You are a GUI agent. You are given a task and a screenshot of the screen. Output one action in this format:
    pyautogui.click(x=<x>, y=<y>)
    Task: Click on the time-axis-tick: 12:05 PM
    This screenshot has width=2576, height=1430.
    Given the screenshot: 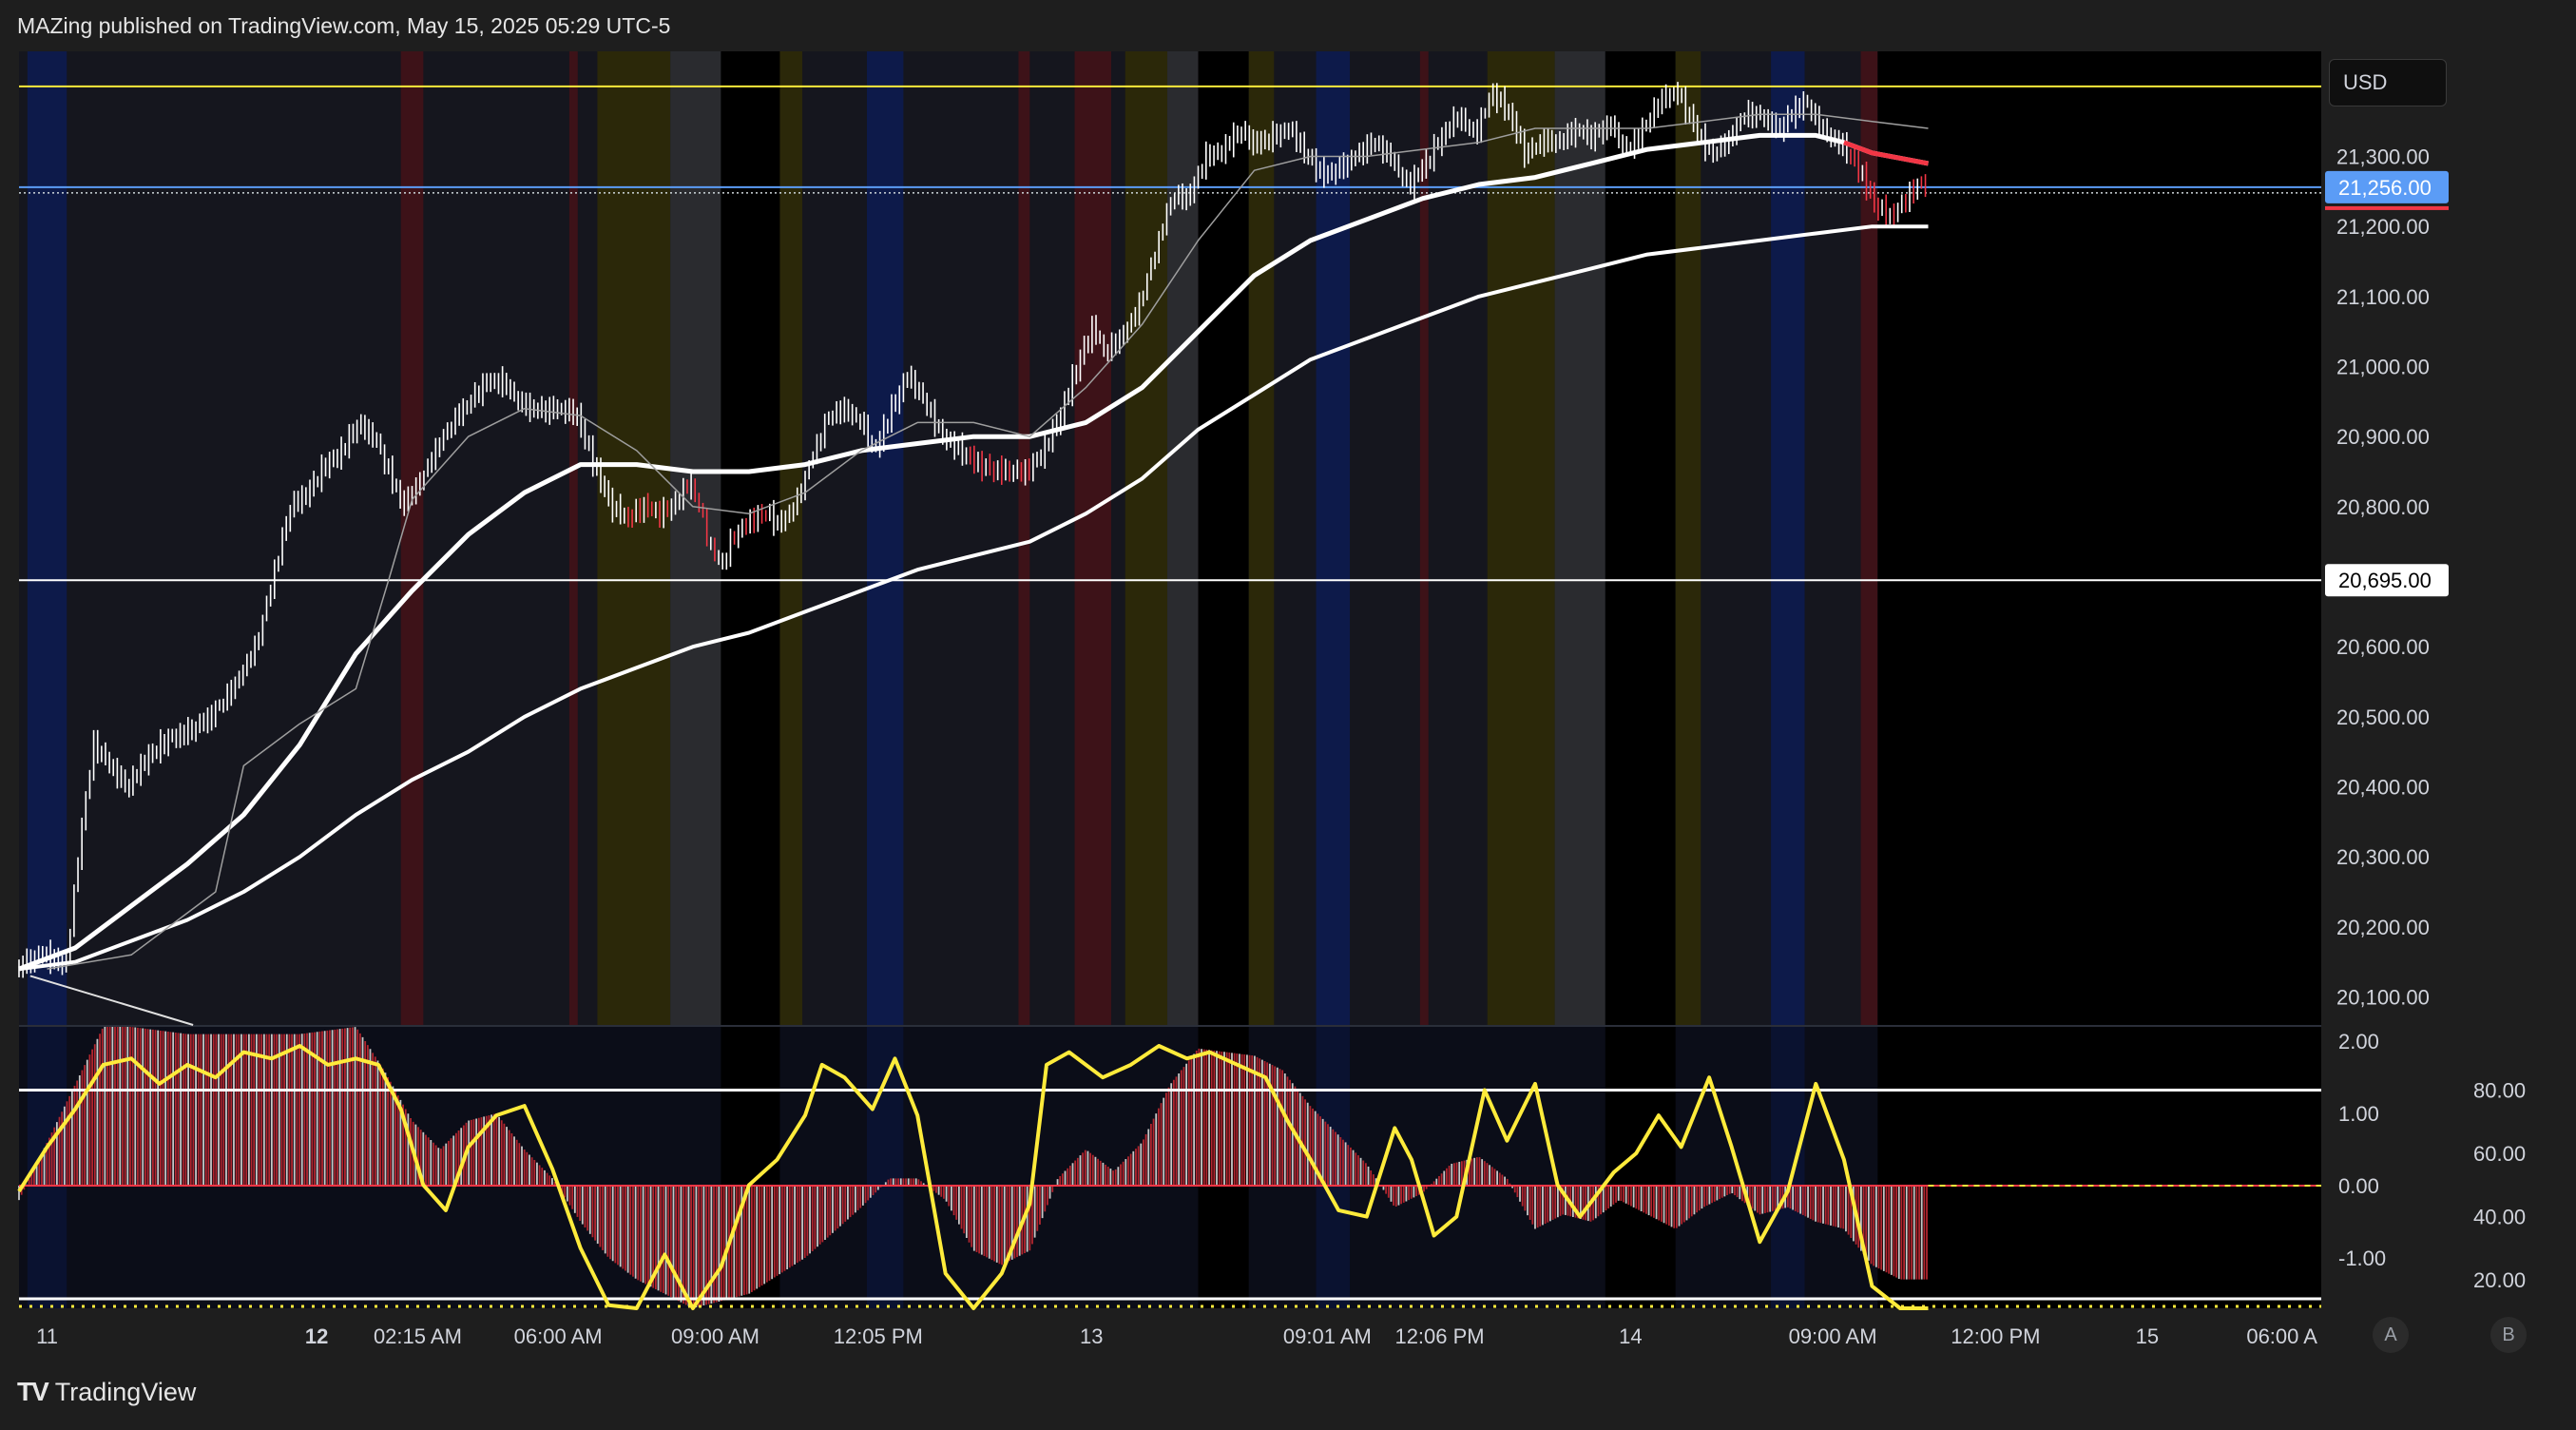 What is the action you would take?
    pyautogui.click(x=879, y=1336)
    